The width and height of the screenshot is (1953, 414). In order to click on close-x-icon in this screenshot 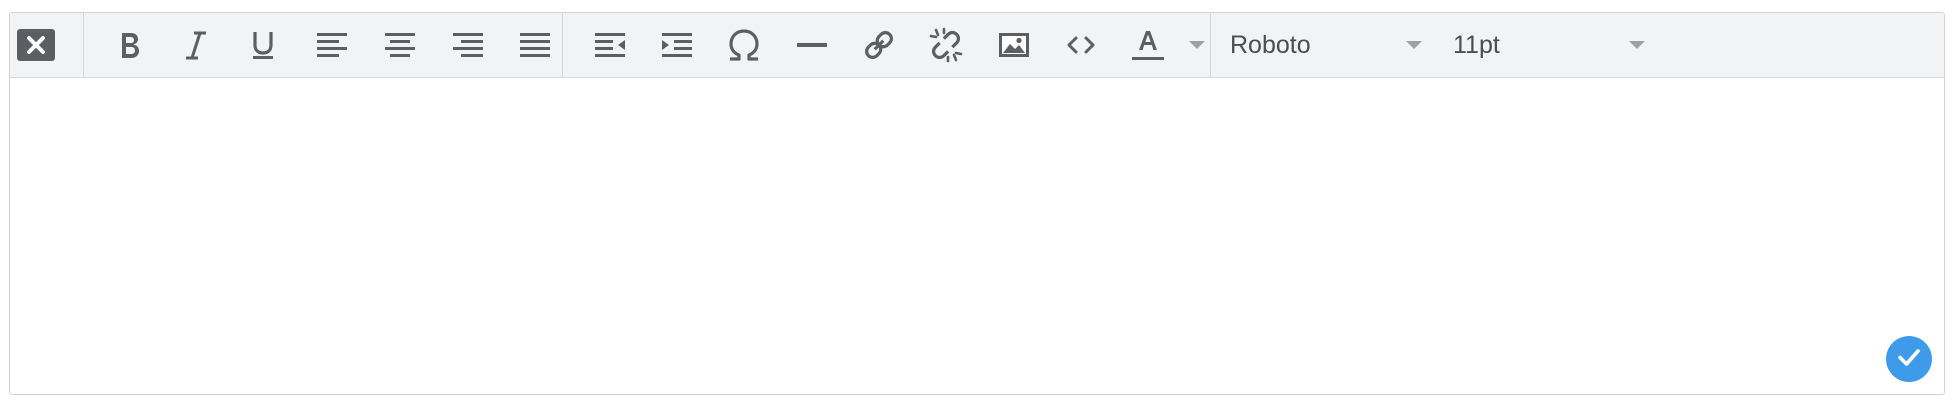, I will do `click(36, 45)`.